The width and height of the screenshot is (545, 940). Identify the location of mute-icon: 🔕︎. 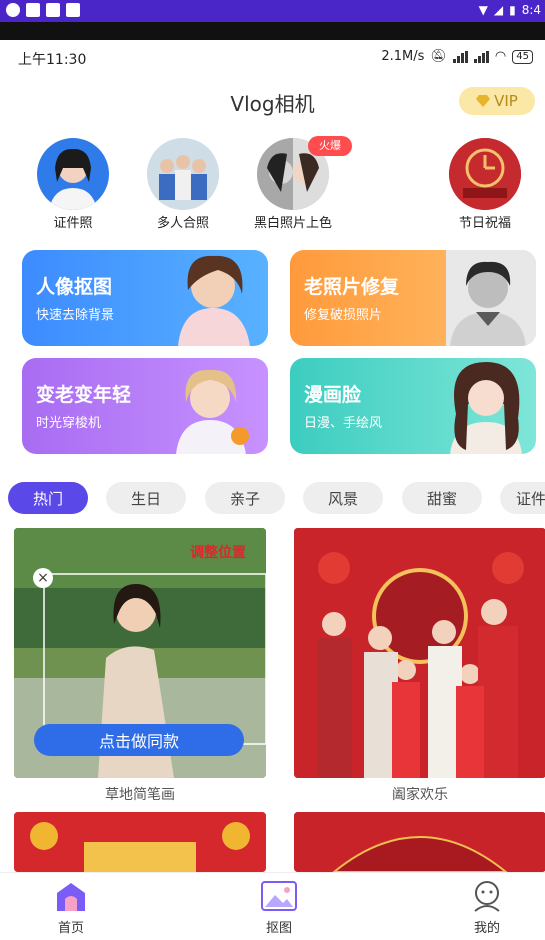
(438, 56).